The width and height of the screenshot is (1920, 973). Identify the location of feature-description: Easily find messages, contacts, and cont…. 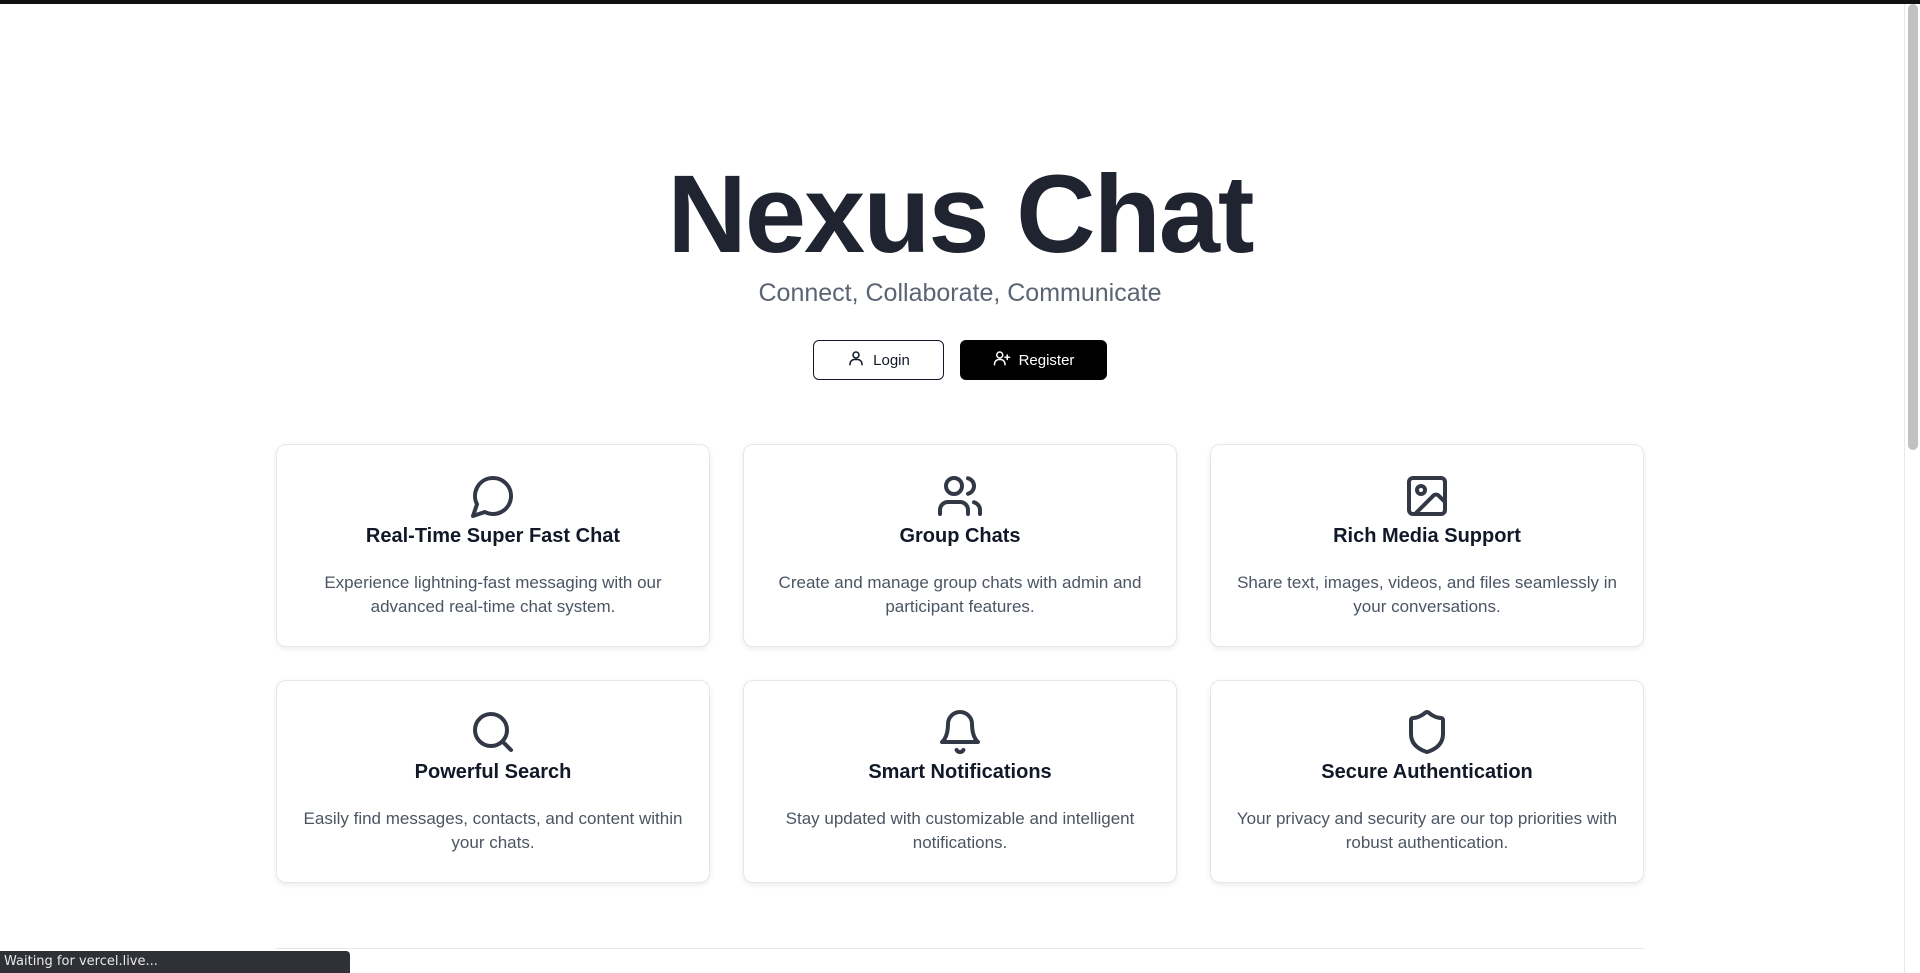
(493, 830).